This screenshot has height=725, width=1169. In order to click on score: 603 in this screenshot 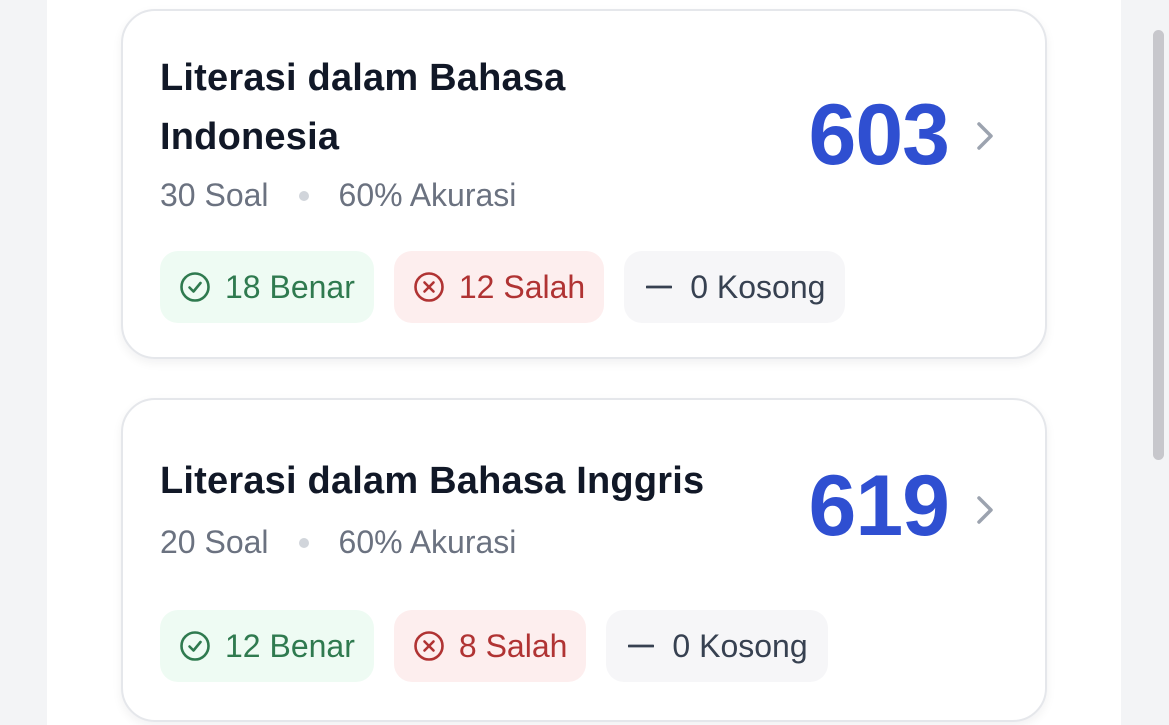, I will do `click(879, 135)`.